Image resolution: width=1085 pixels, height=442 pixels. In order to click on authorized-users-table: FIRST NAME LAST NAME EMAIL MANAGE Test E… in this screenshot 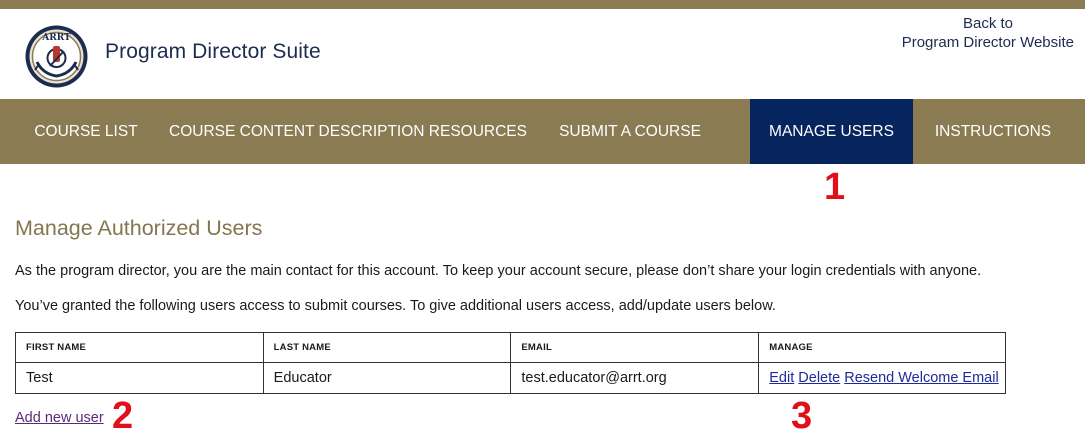, I will do `click(510, 363)`.